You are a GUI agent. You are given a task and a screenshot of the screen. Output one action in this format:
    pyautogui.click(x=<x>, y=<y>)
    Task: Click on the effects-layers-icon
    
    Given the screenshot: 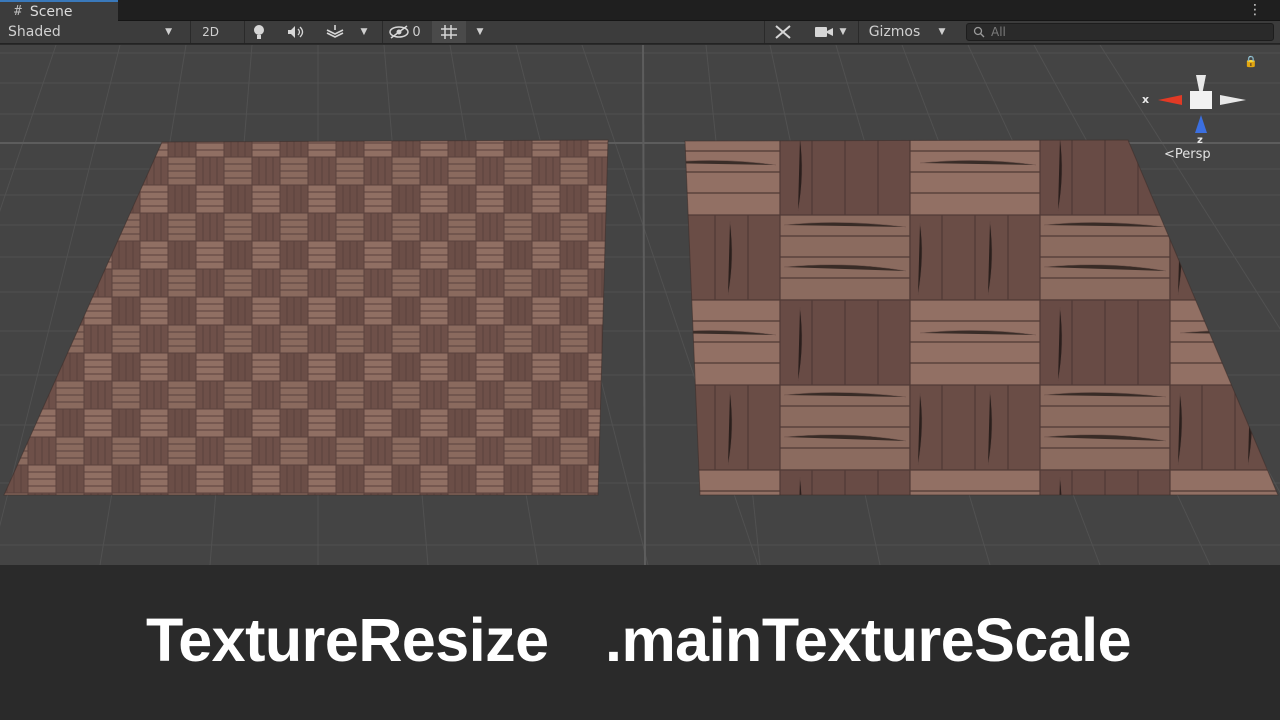 What is the action you would take?
    pyautogui.click(x=335, y=31)
    